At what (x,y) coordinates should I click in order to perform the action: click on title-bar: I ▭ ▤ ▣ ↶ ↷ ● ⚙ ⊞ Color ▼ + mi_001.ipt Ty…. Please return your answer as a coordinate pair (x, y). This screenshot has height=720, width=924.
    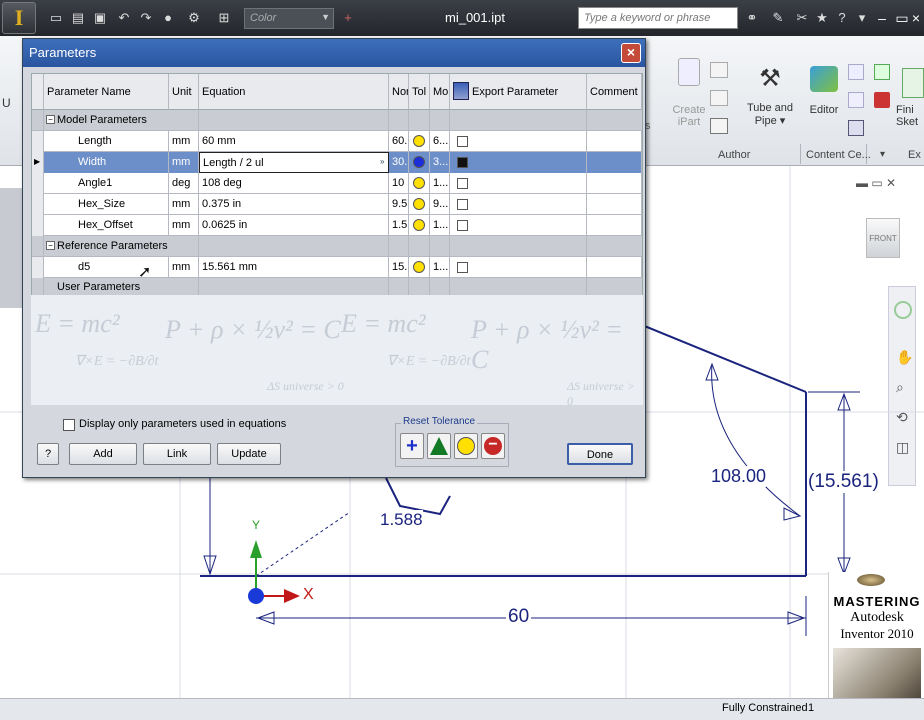
    Looking at the image, I should click on (462, 18).